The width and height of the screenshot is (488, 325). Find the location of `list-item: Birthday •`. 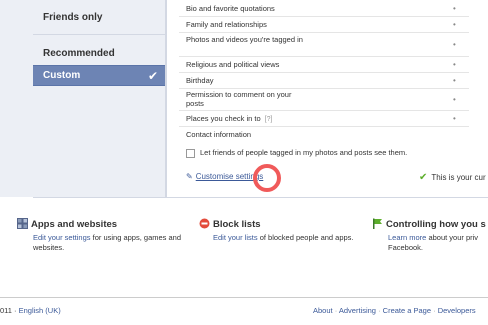

list-item: Birthday • is located at coordinates (324, 80).